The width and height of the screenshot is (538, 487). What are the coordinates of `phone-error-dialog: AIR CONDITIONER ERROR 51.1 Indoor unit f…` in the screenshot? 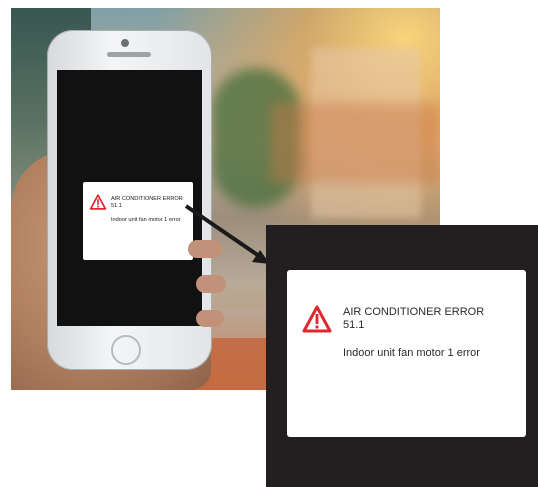 It's located at (138, 221).